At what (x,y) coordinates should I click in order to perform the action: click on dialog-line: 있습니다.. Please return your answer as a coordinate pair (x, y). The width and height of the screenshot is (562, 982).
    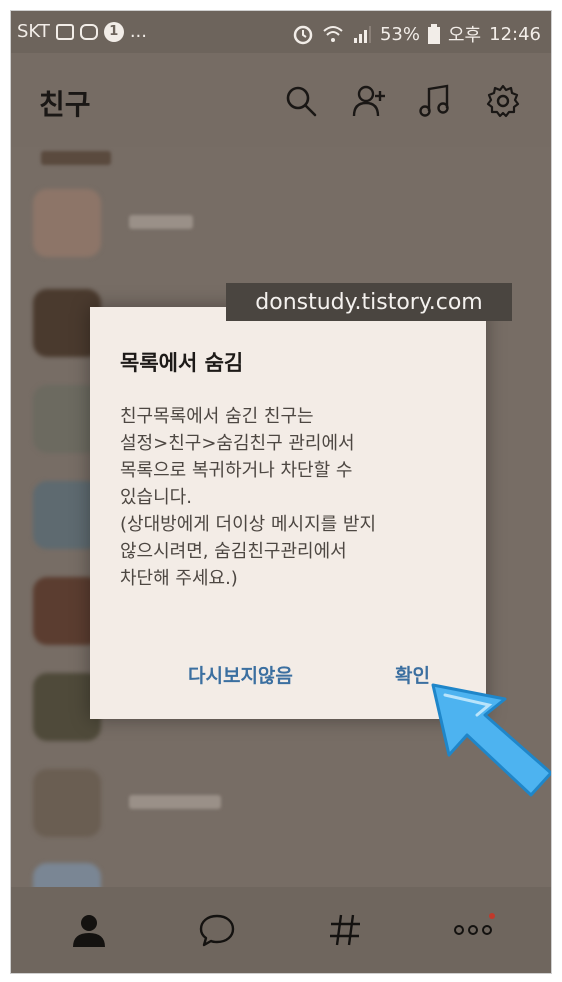
    Looking at the image, I should click on (156, 497).